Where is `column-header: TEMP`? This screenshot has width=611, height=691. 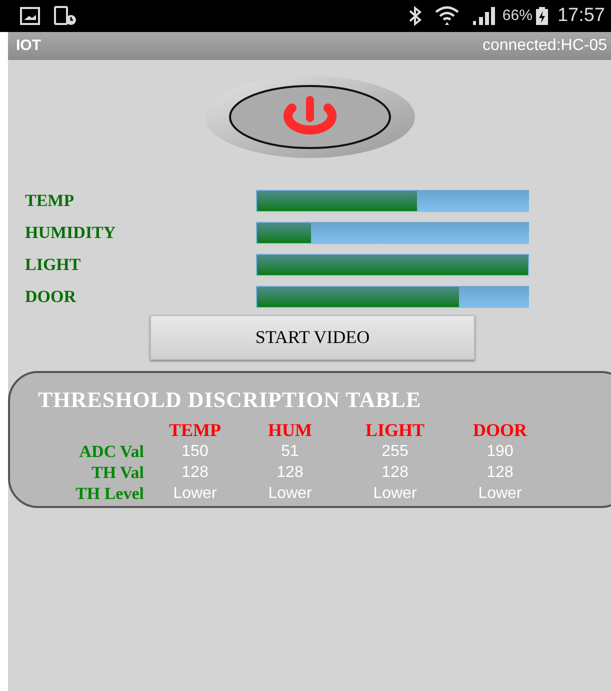 column-header: TEMP is located at coordinates (195, 430).